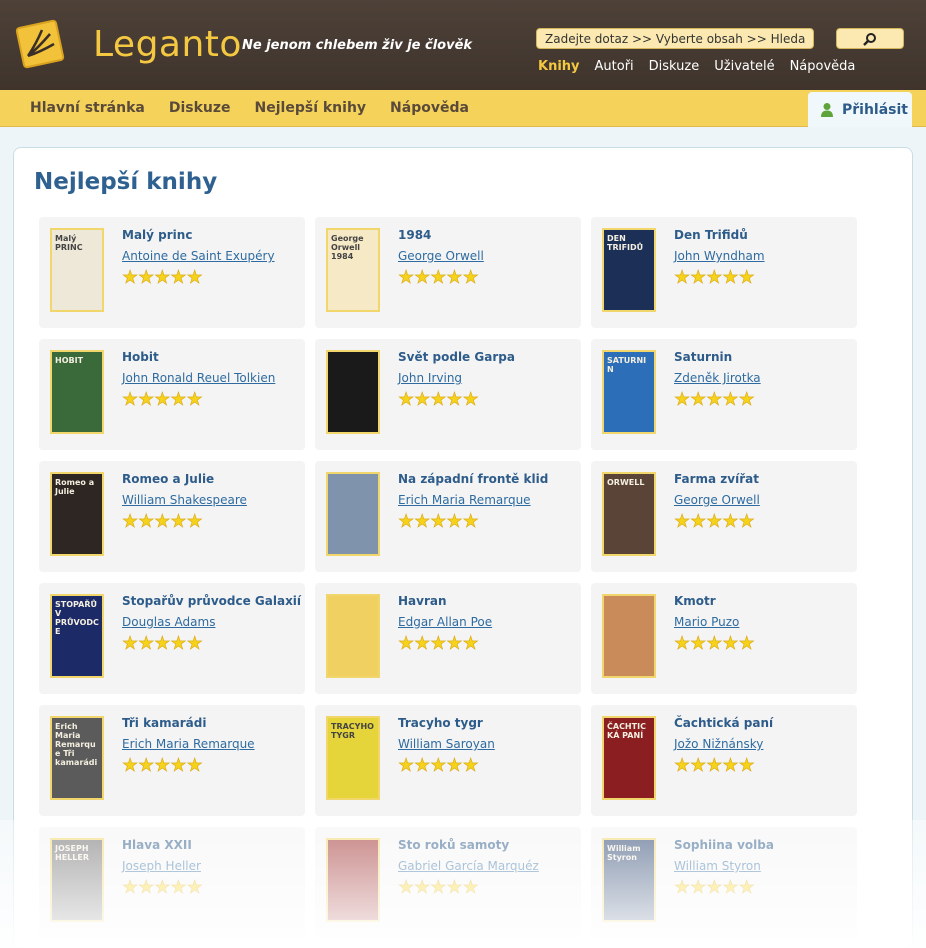 This screenshot has width=926, height=948. Describe the element at coordinates (473, 479) in the screenshot. I see `book-title: Na západní frontě klid` at that location.